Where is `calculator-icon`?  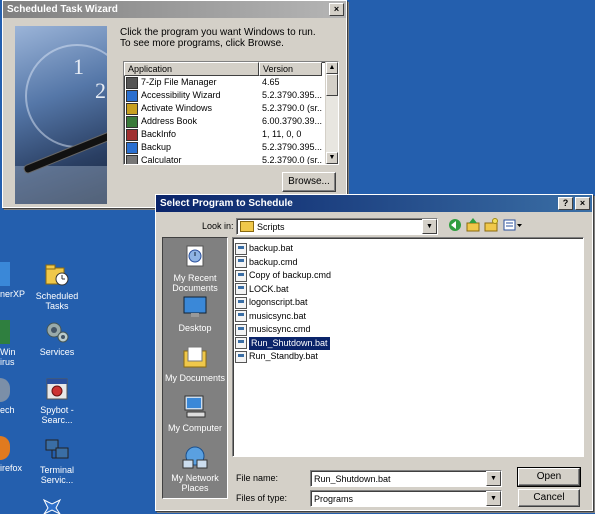 calculator-icon is located at coordinates (132, 159).